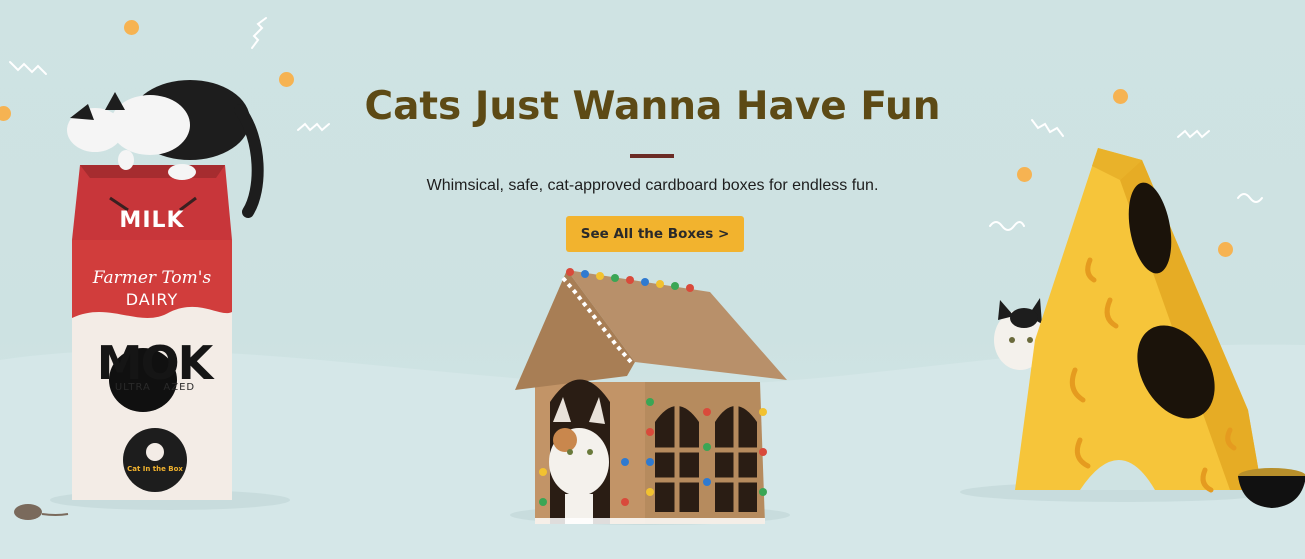 This screenshot has height=559, width=1305. What do you see at coordinates (652, 156) in the screenshot?
I see `title-divider` at bounding box center [652, 156].